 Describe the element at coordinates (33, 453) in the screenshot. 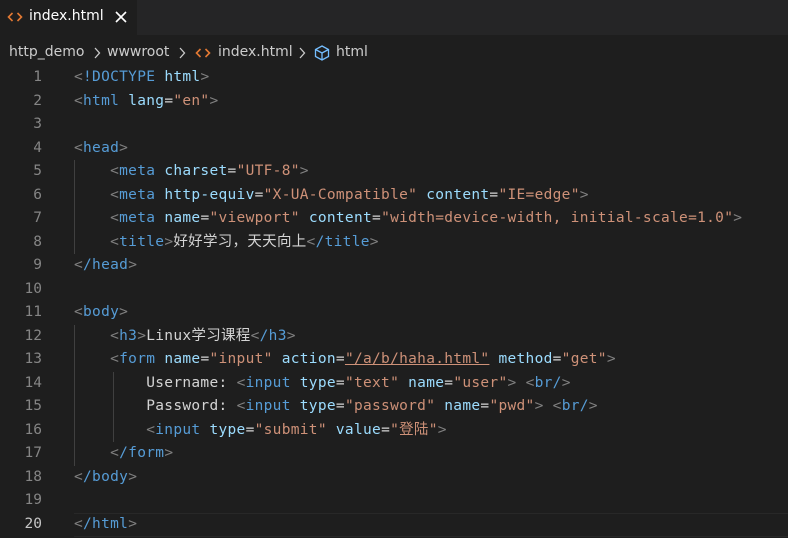

I see `line-number: 17` at that location.